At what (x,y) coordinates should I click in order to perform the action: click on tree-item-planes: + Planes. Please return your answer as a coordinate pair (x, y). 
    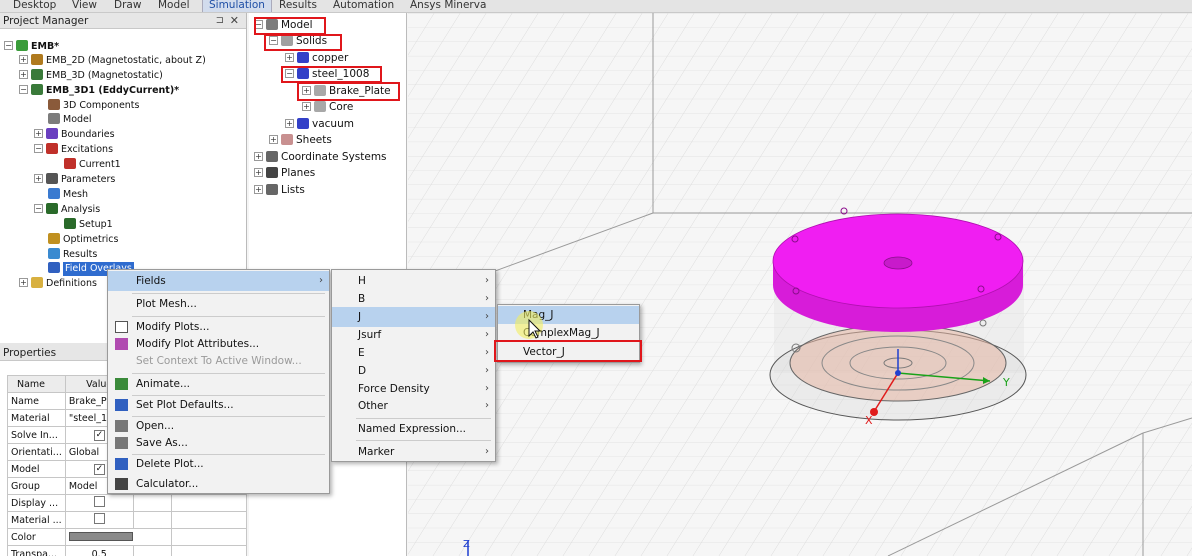
    Looking at the image, I should click on (284, 173).